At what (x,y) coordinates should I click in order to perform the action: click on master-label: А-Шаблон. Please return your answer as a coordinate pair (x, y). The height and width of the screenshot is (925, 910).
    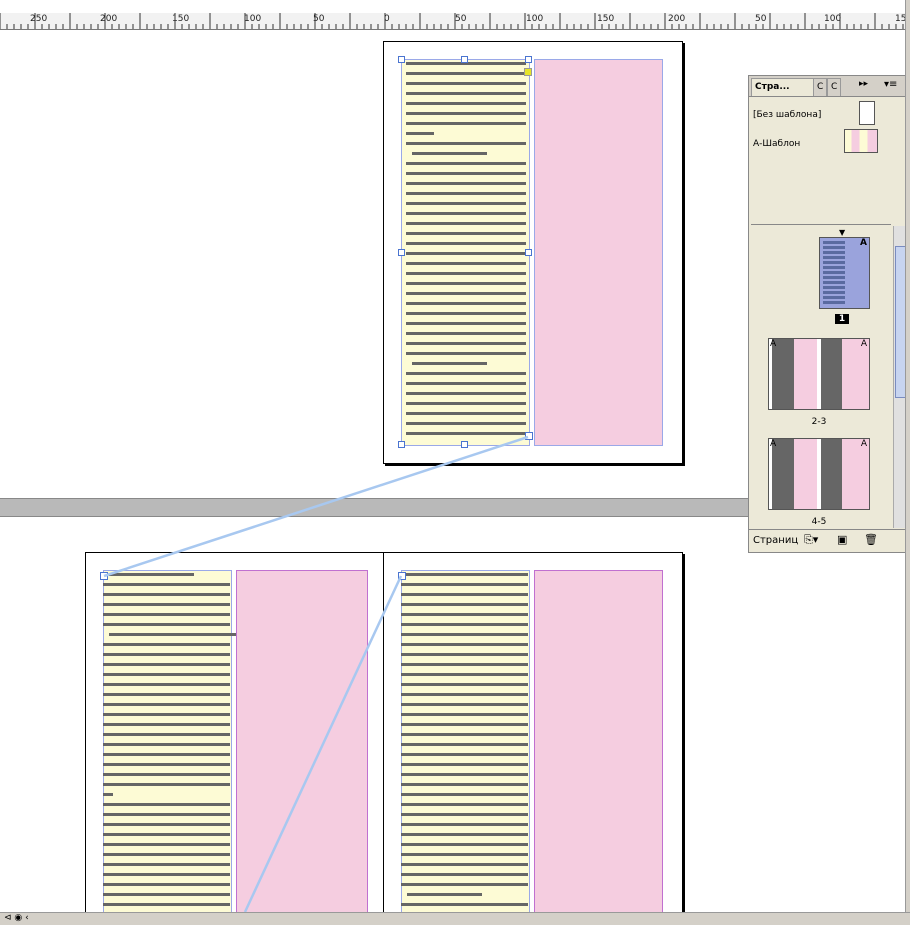
    Looking at the image, I should click on (777, 144).